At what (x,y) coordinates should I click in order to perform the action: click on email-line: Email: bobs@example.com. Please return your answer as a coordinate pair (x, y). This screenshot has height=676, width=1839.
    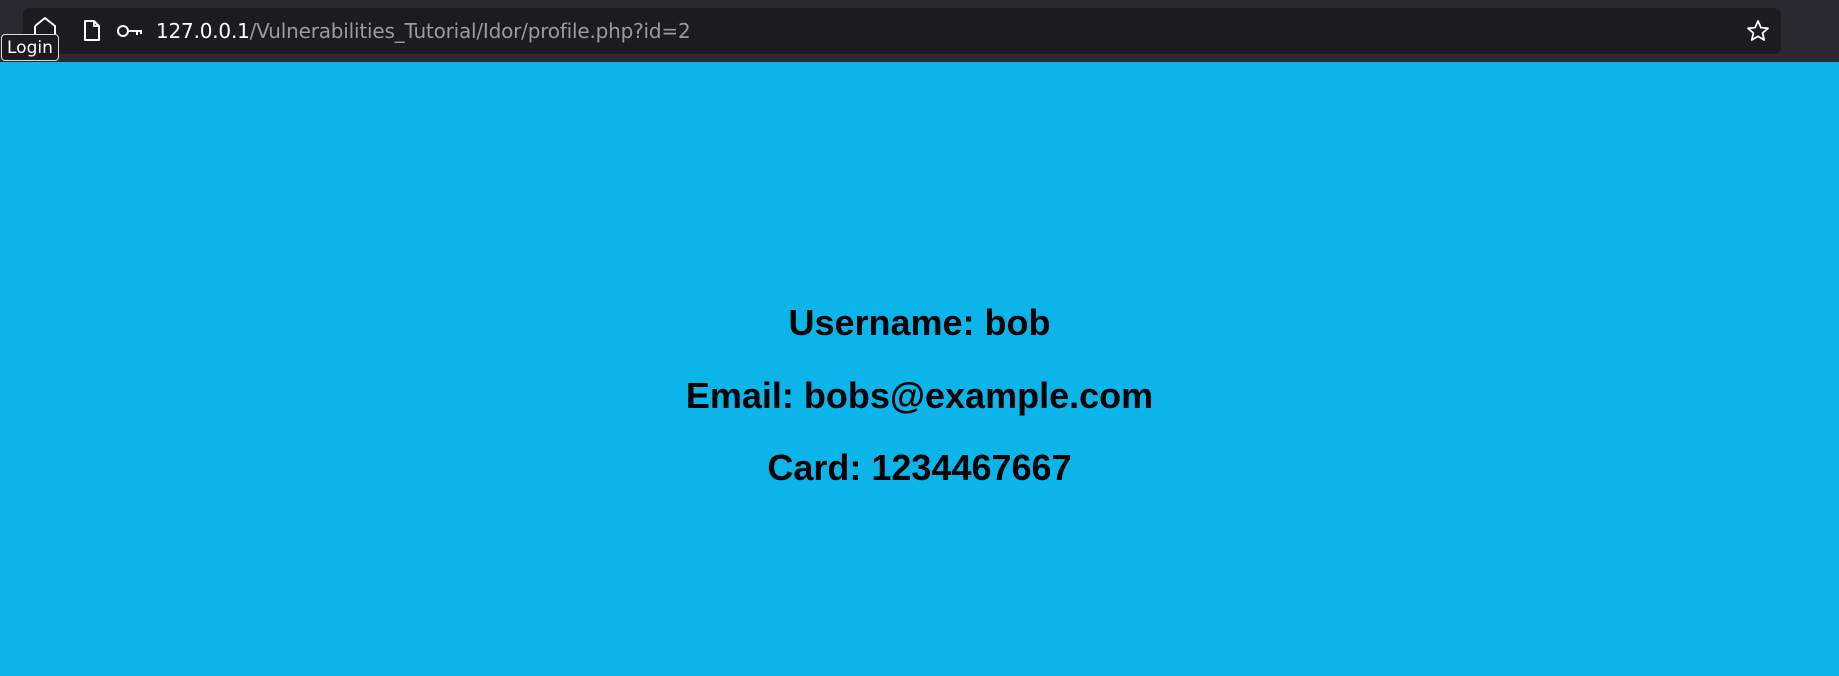
    Looking at the image, I should click on (919, 395).